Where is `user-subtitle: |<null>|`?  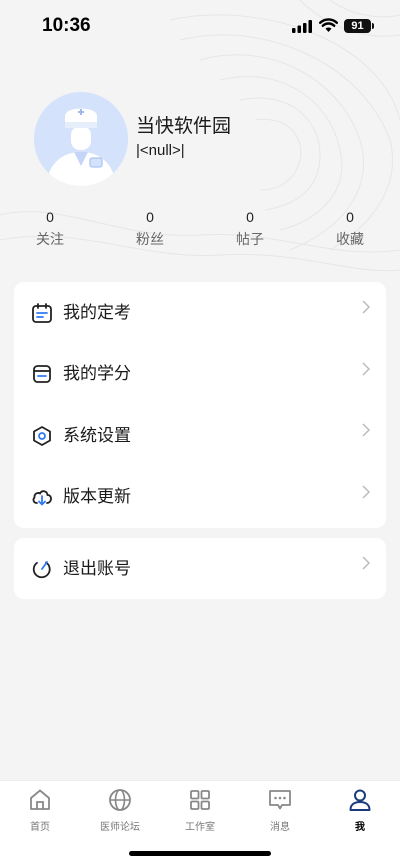 user-subtitle: |<null>| is located at coordinates (160, 150).